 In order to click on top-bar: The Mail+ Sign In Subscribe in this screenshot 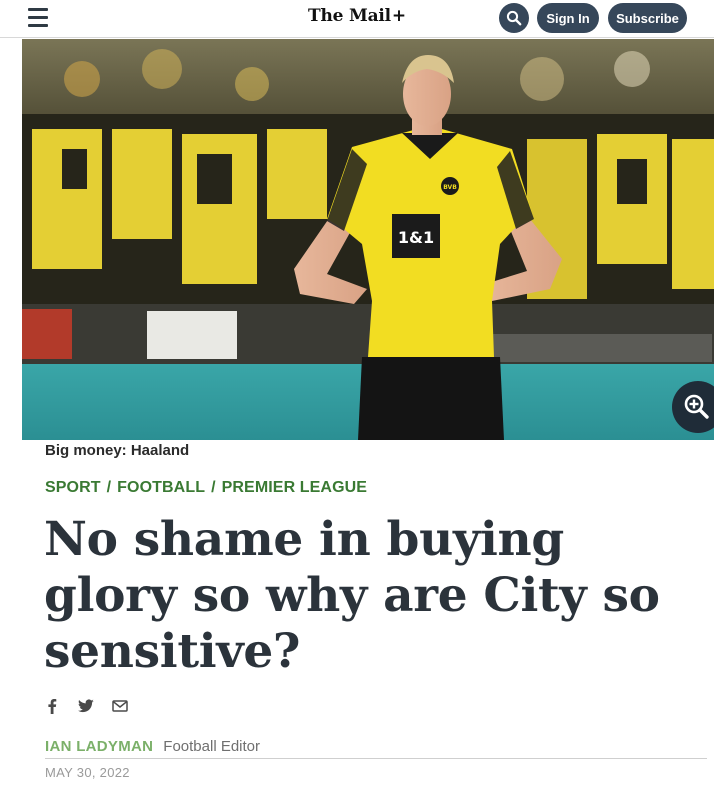, I will do `click(357, 19)`.